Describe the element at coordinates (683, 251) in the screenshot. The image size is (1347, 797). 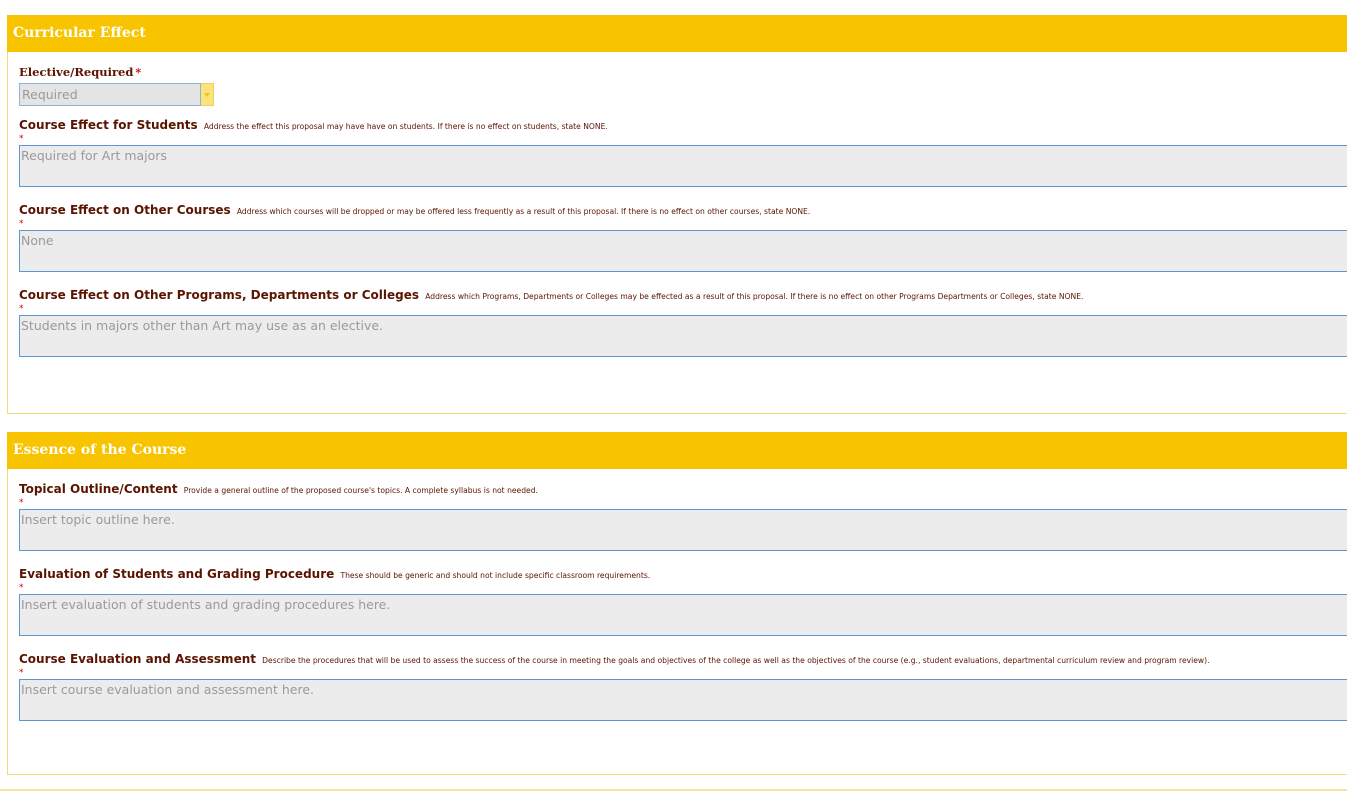
I see `course-effect-other-courses-input: None` at that location.